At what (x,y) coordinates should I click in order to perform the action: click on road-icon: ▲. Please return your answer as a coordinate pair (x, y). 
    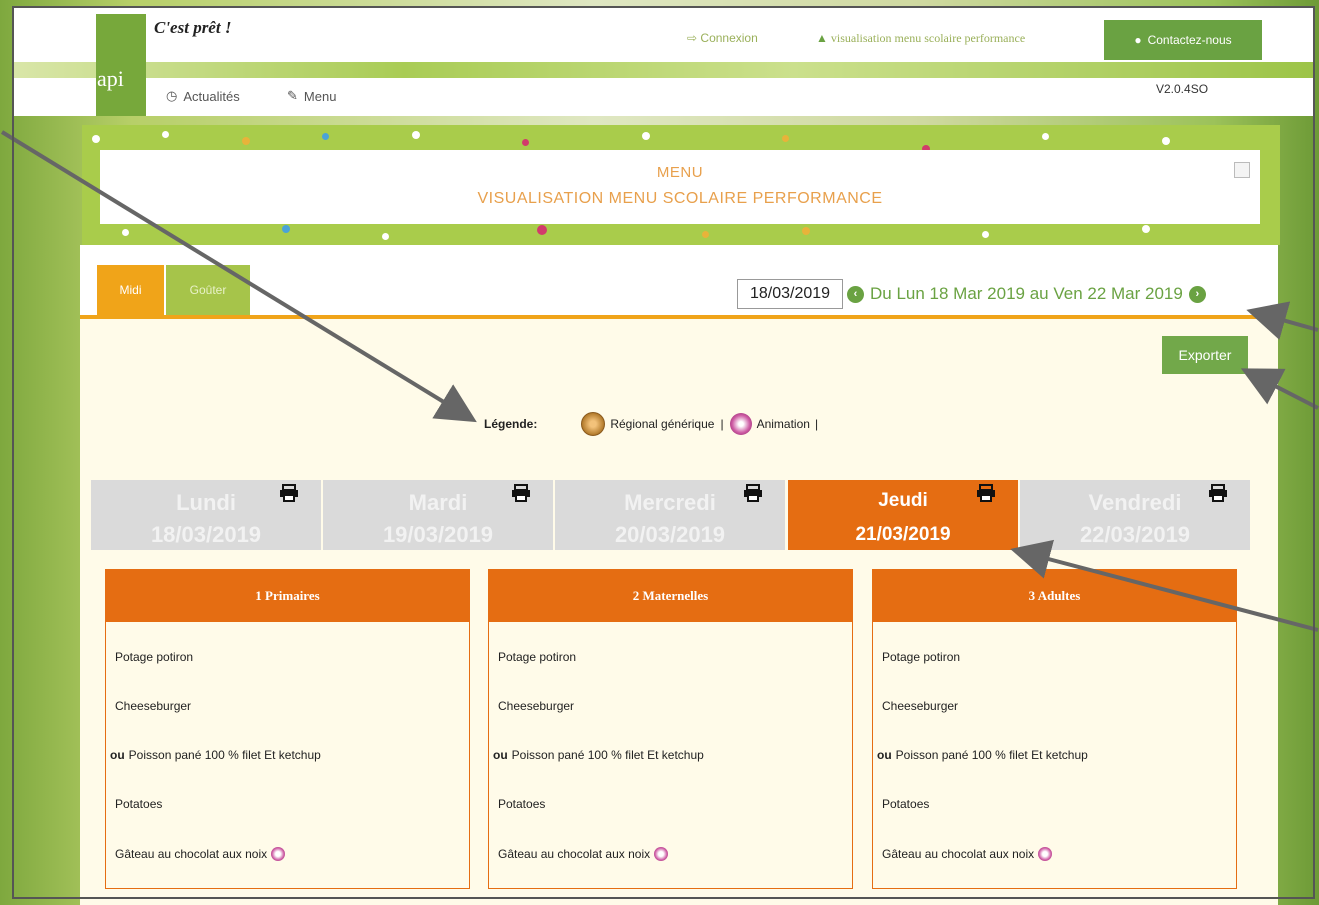
    Looking at the image, I should click on (822, 38).